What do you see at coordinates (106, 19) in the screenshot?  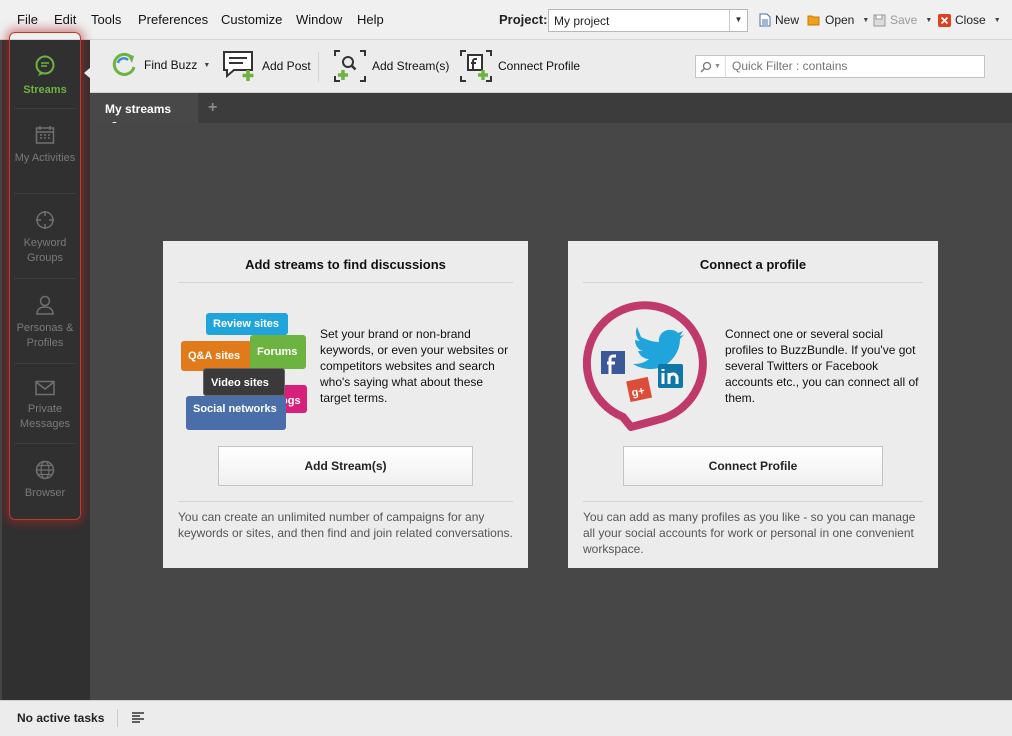 I see `menu-tools: Tools` at bounding box center [106, 19].